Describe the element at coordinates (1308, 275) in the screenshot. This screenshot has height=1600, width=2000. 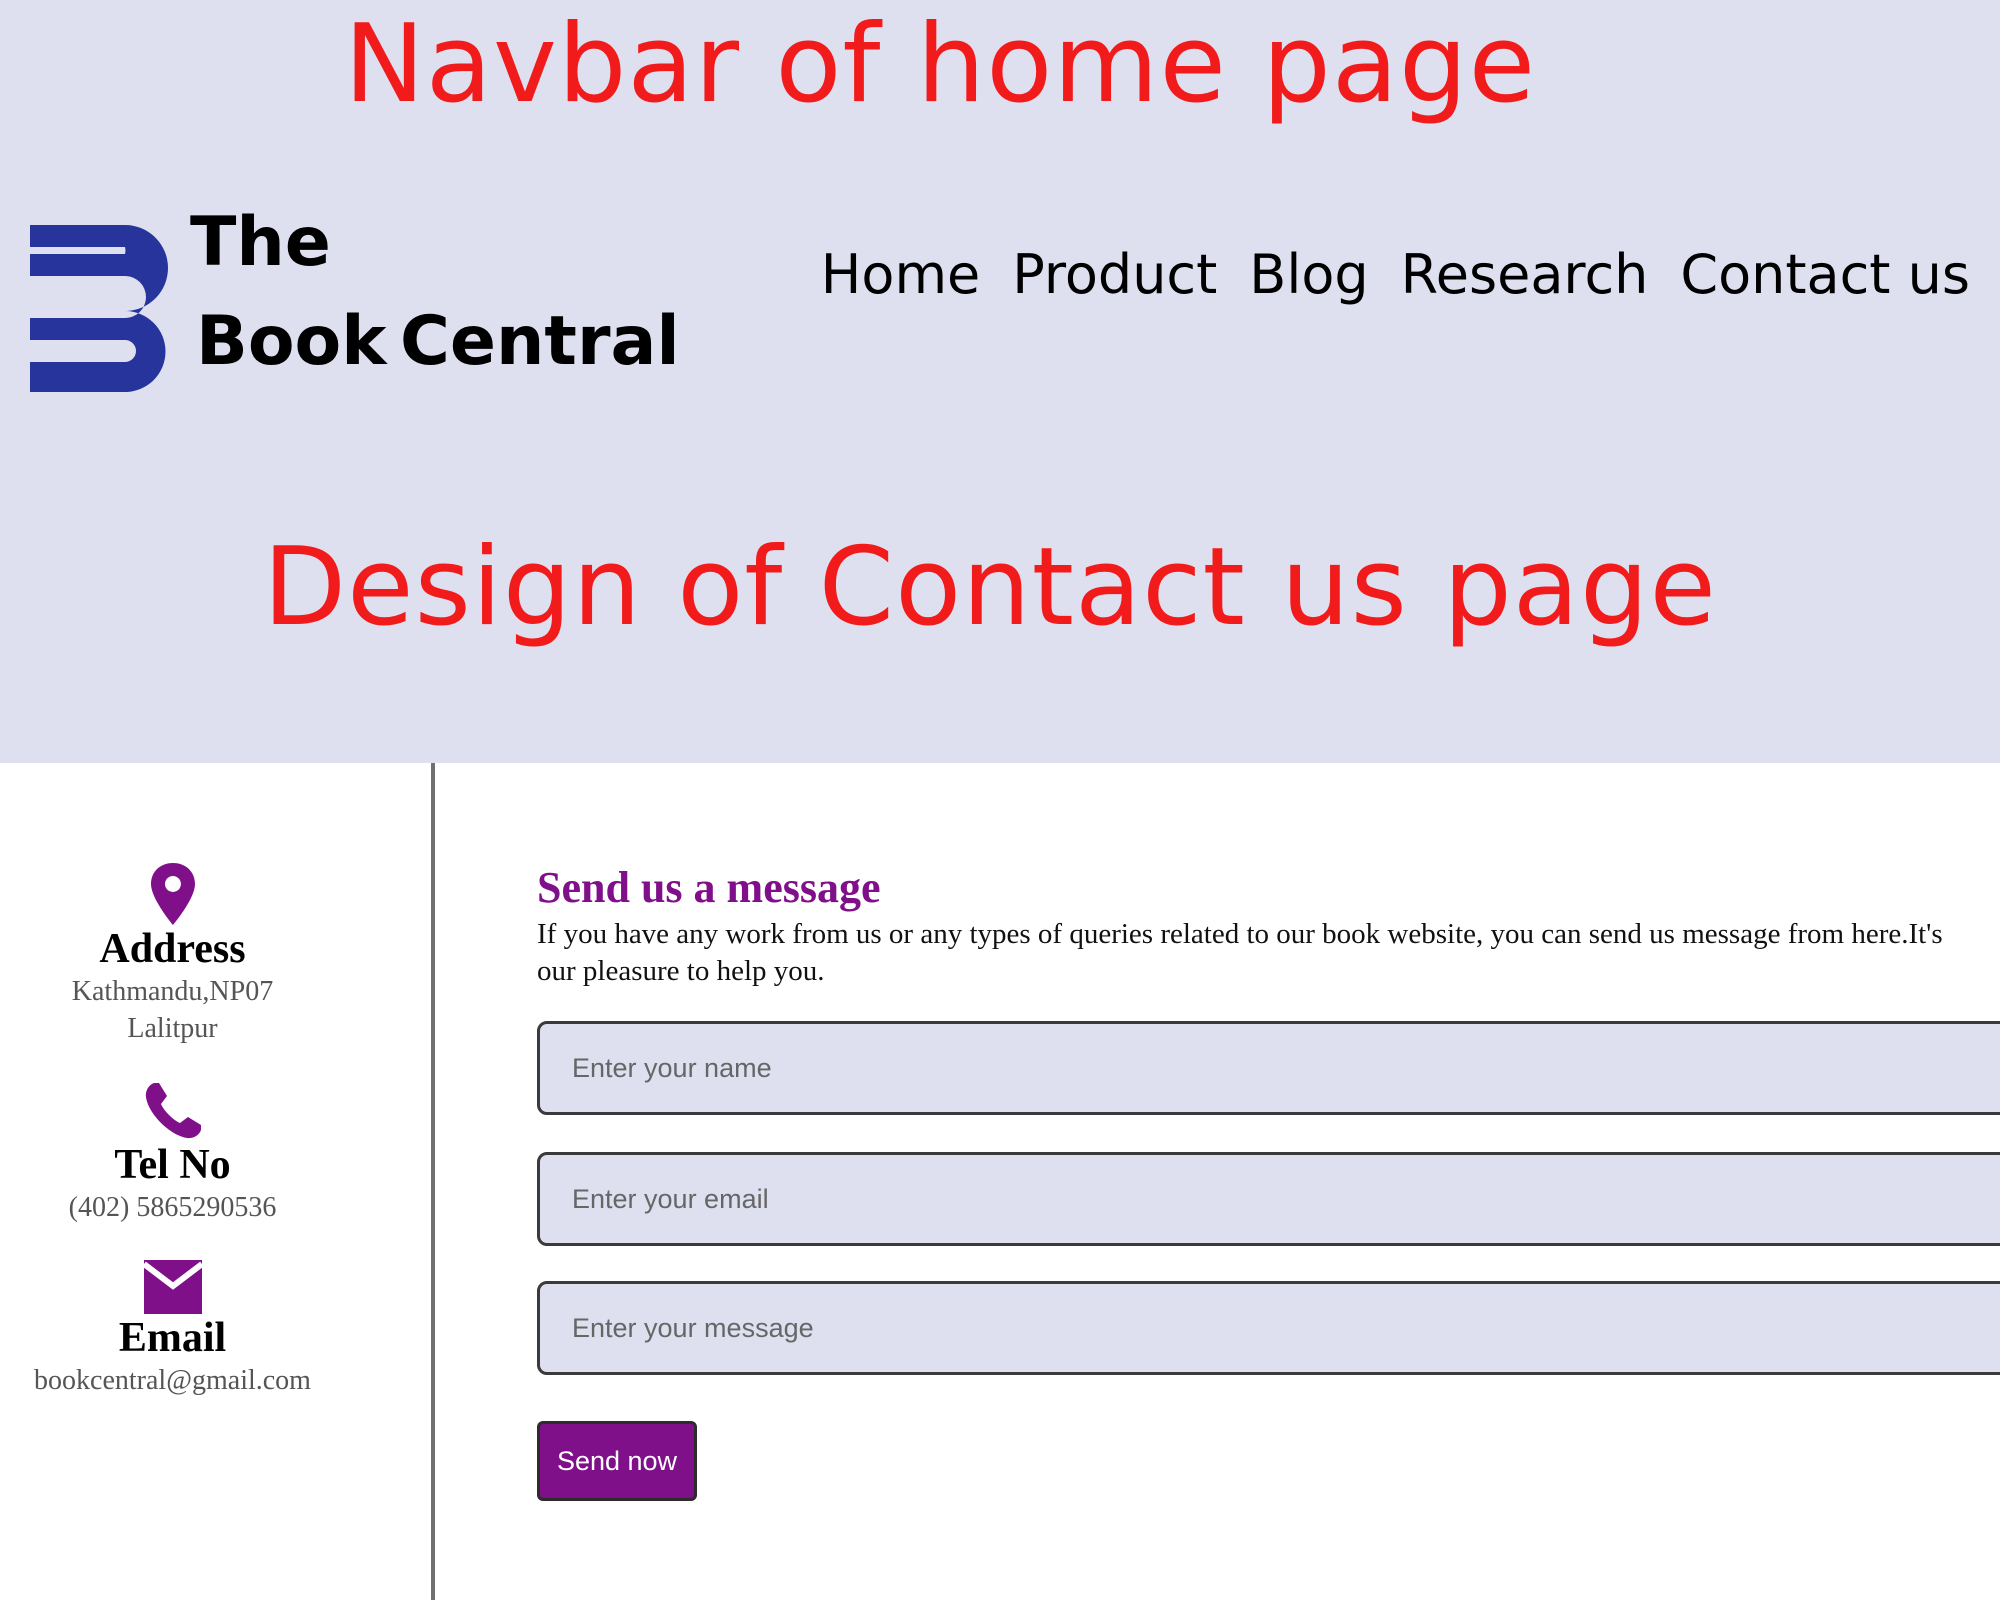
I see `nav-item-blog: Blog` at that location.